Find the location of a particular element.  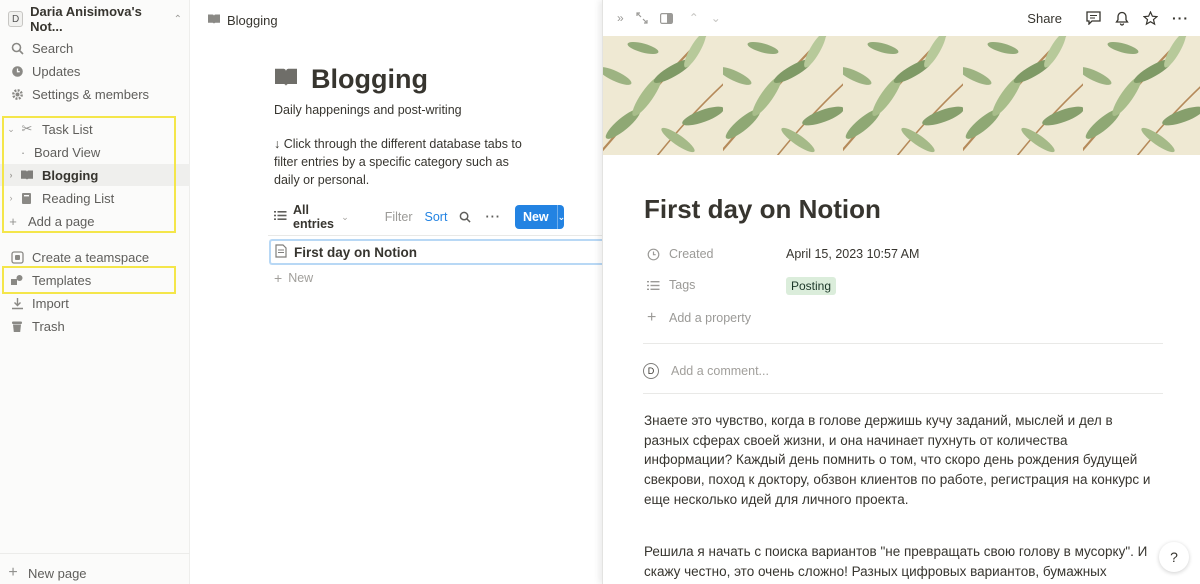

new-page-button: + New page is located at coordinates (95, 573).